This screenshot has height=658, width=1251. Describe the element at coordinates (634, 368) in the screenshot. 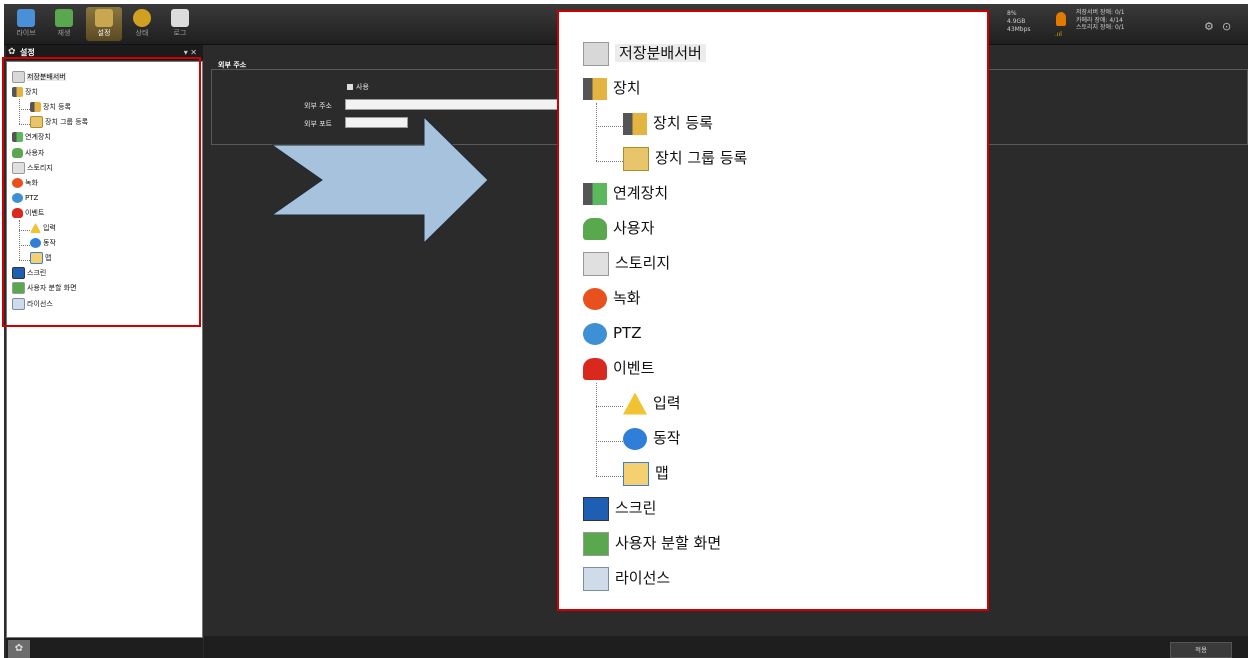

I see `tree-item-label: 이벤트` at that location.